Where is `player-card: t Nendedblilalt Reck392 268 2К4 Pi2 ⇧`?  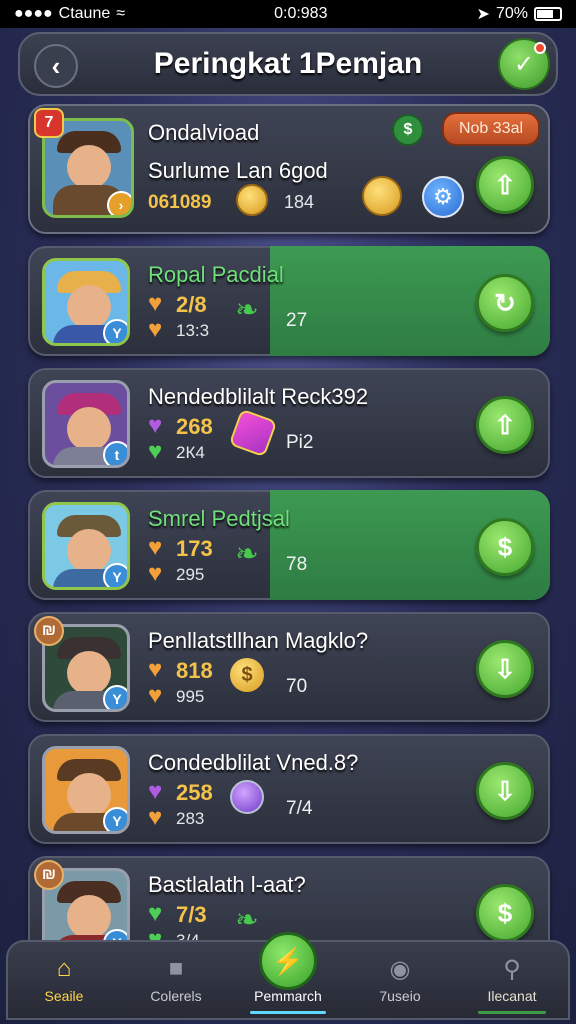
player-card: t Nendedblilalt Reck392 268 2К4 Pi2 ⇧ is located at coordinates (289, 423).